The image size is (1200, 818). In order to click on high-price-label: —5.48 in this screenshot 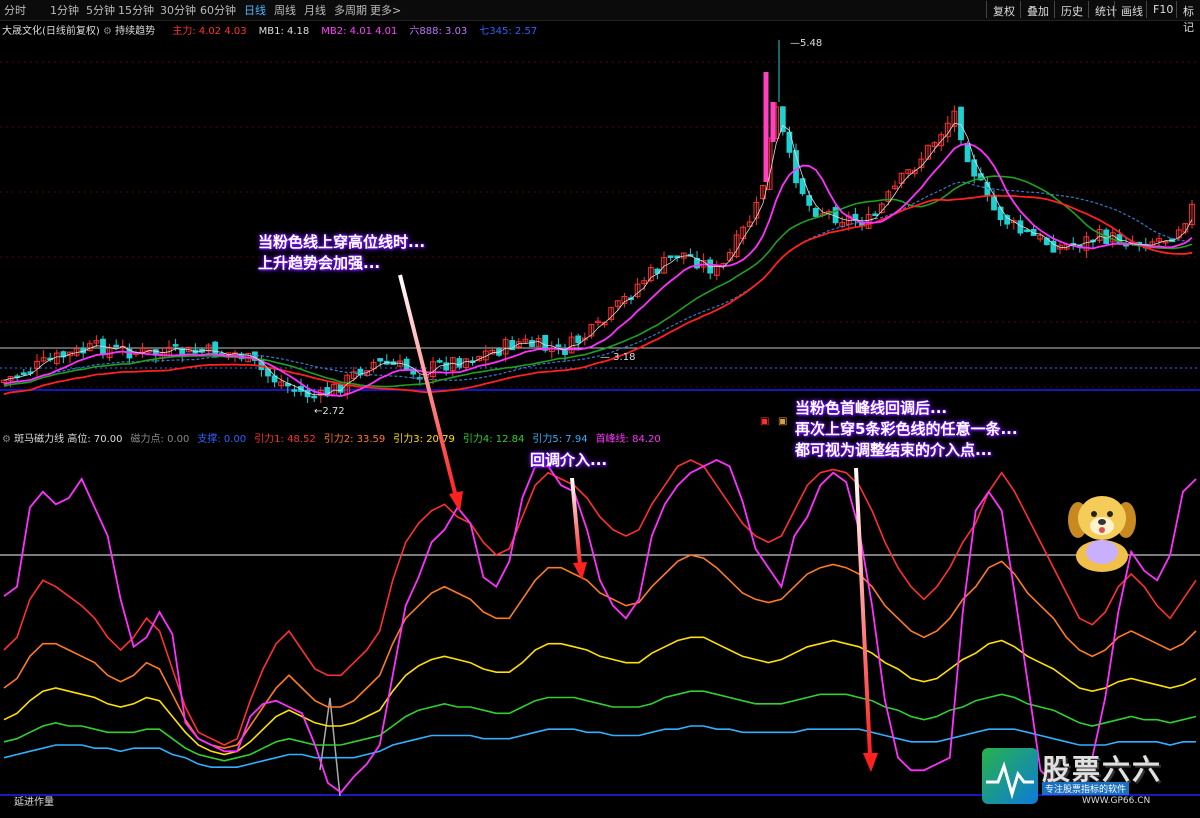, I will do `click(806, 43)`.